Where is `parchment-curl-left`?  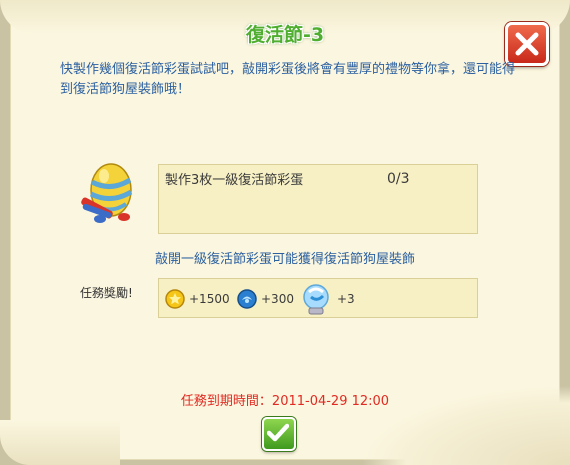
parchment-curl-left is located at coordinates (60, 442).